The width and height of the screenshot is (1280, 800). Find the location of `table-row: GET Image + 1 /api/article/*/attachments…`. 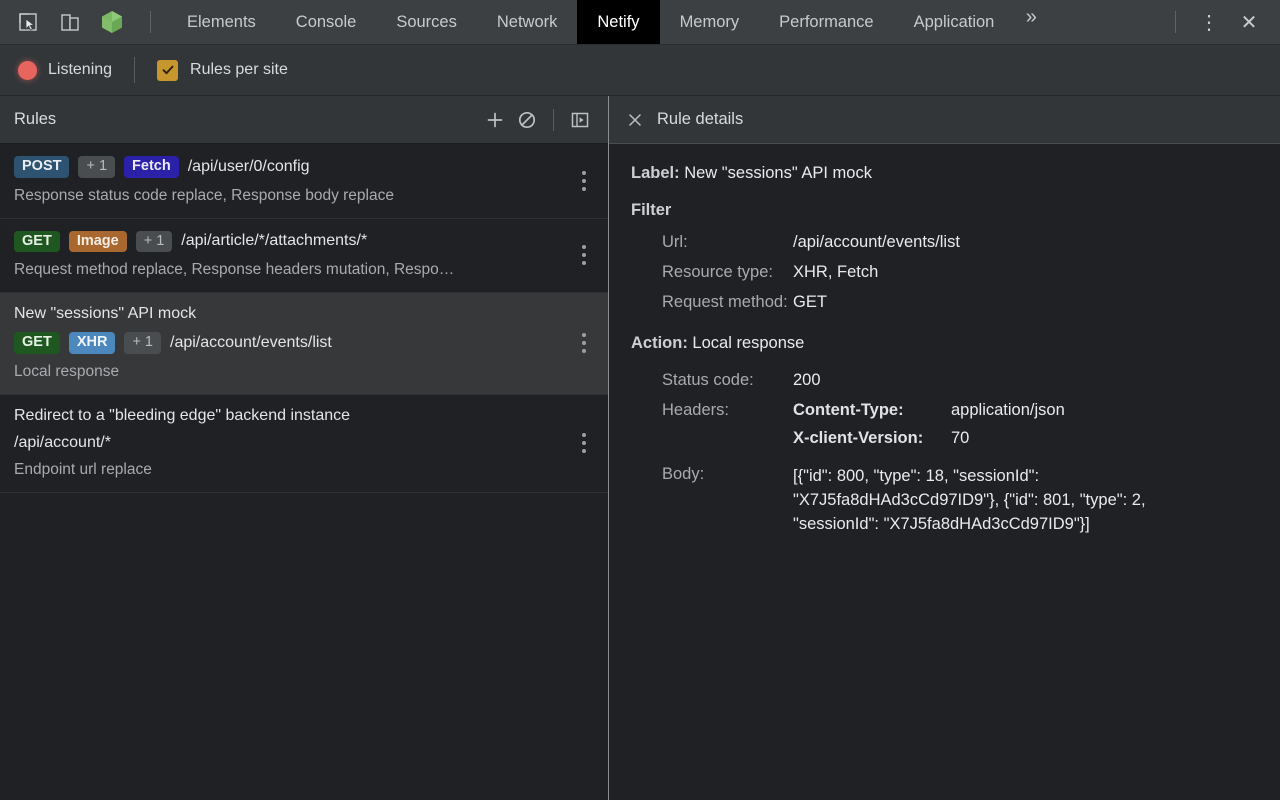

table-row: GET Image + 1 /api/article/*/attachments… is located at coordinates (304, 256).